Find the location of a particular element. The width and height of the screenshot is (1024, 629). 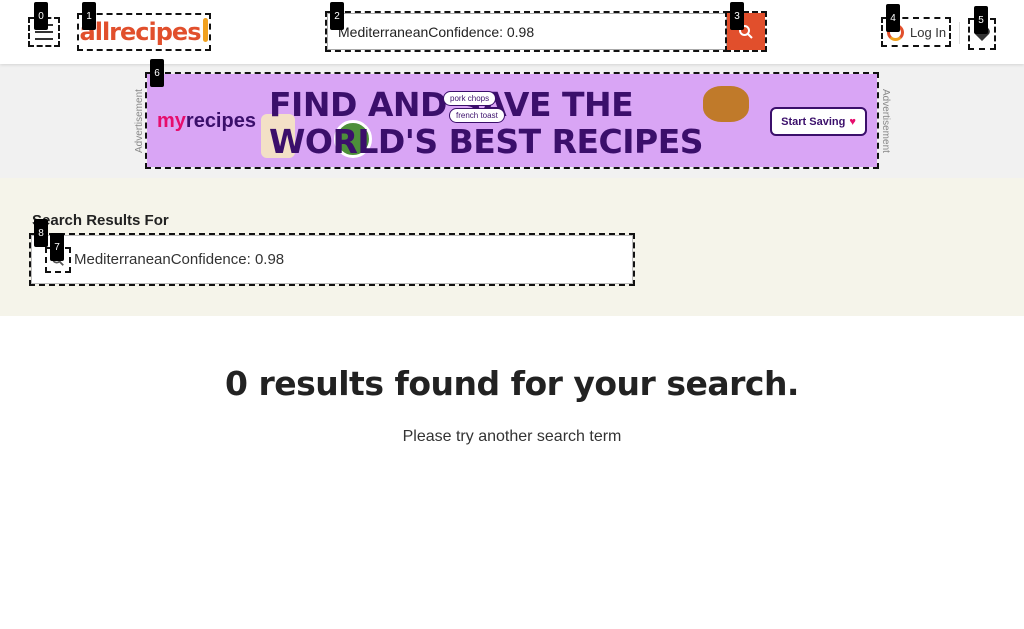

no-results-subtext: Please try another search term is located at coordinates (512, 436).